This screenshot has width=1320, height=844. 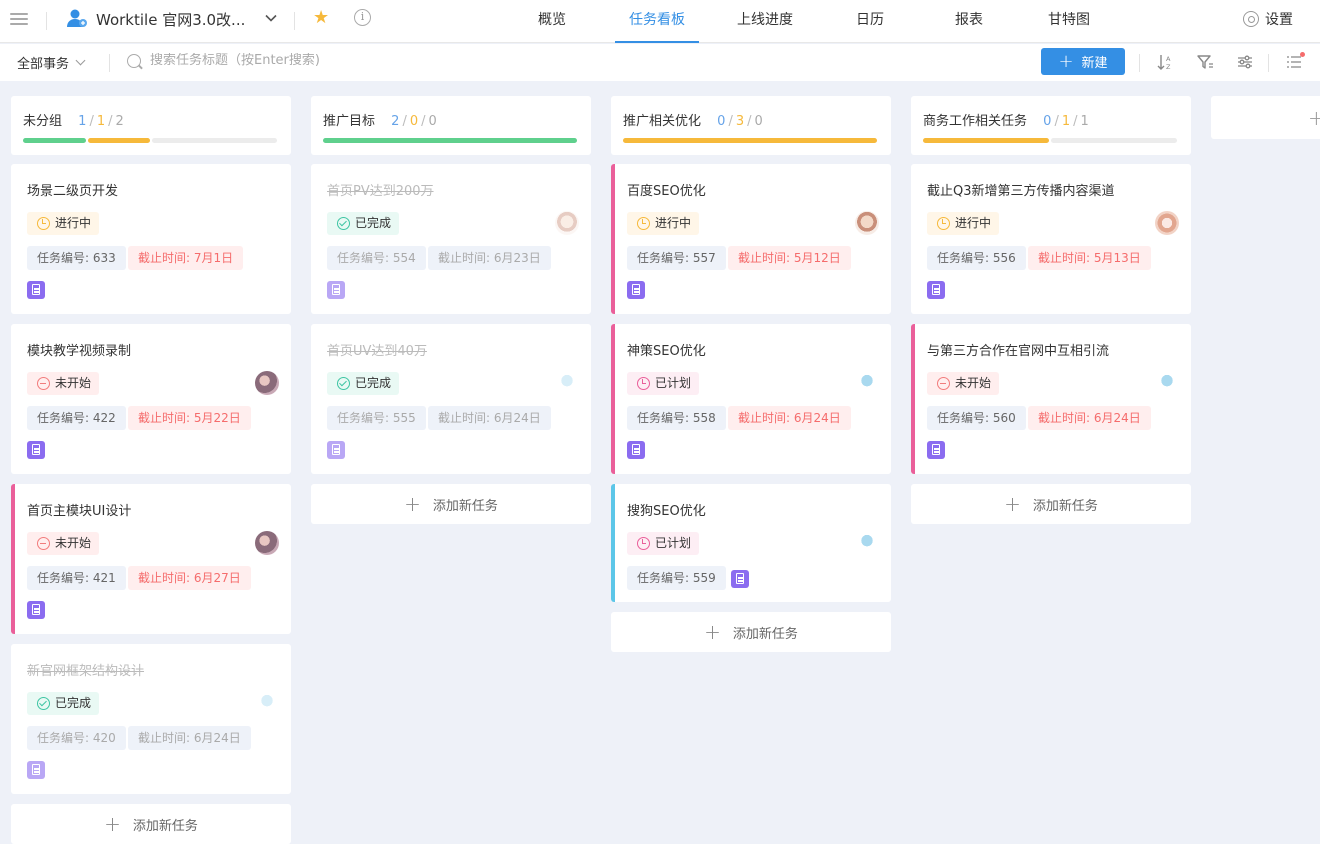 What do you see at coordinates (395, 121) in the screenshot?
I see `done-count: 2` at bounding box center [395, 121].